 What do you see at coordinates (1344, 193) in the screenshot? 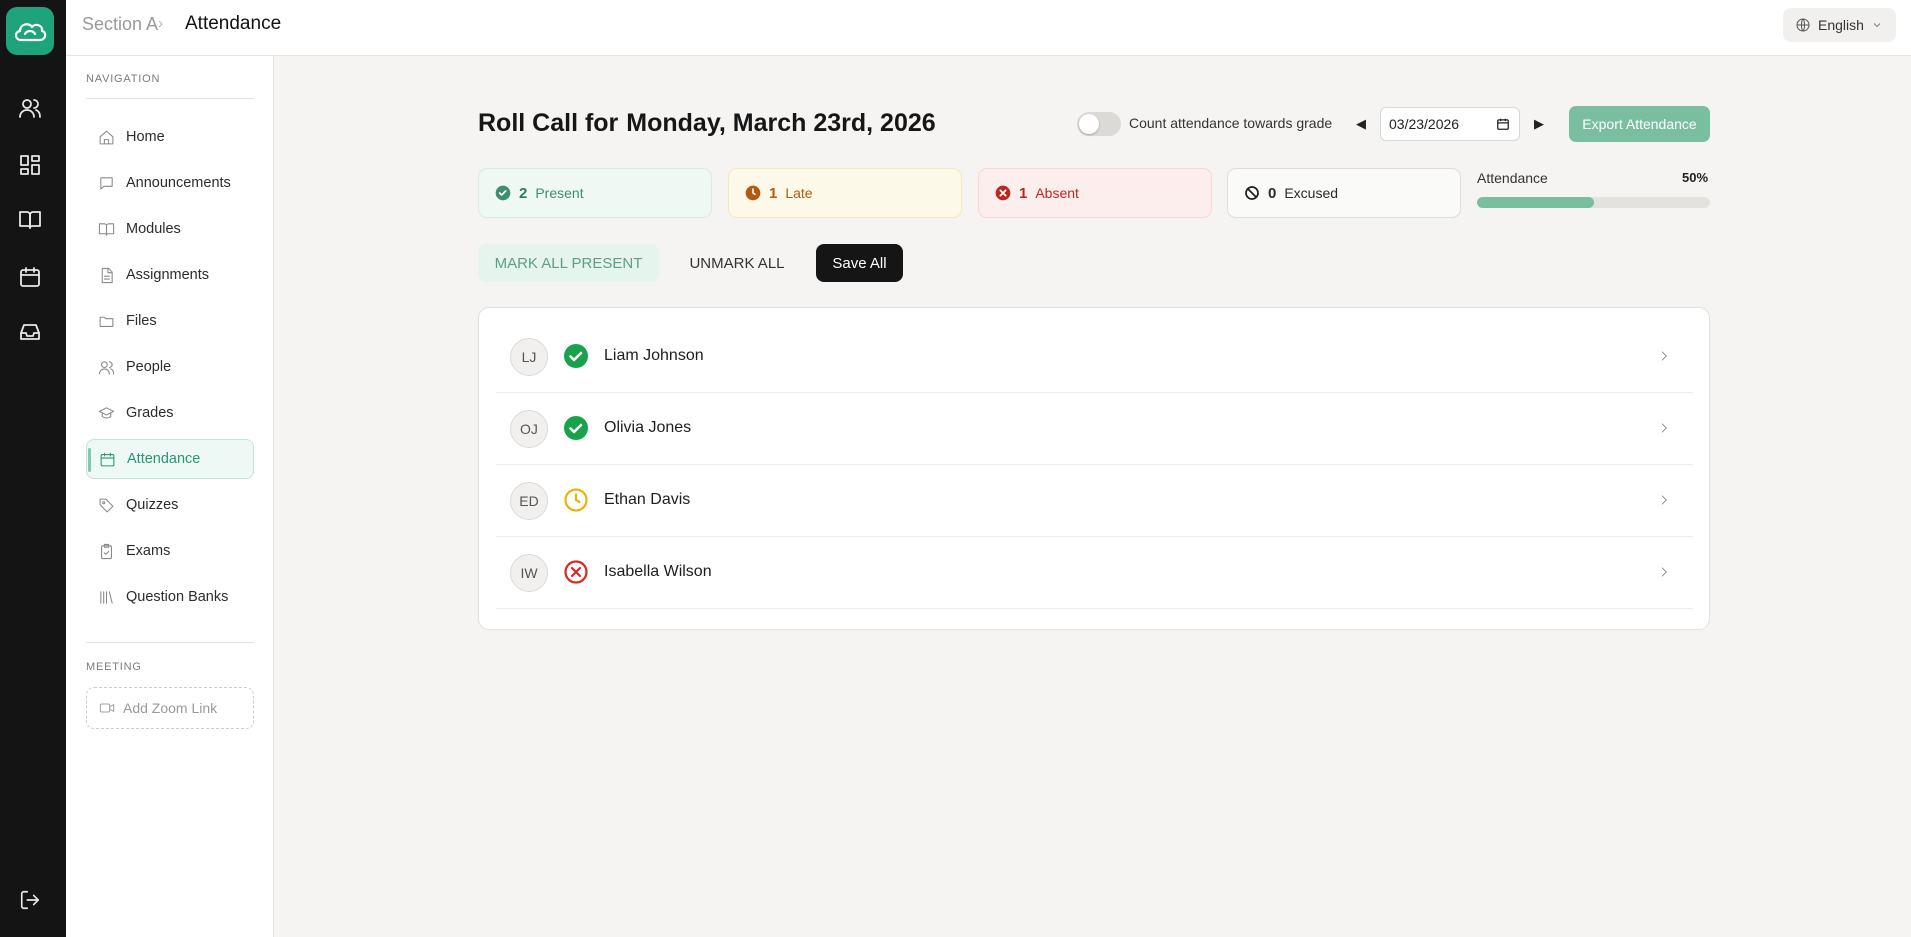
I see `excused-stat: 0 Excused` at bounding box center [1344, 193].